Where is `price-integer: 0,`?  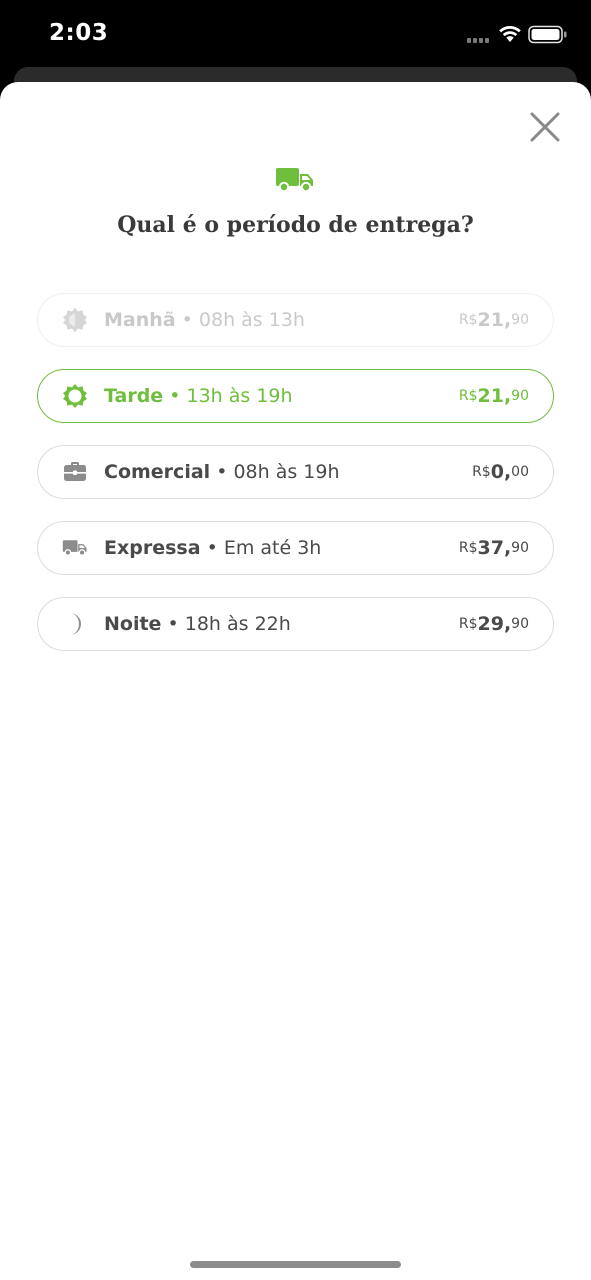 price-integer: 0, is located at coordinates (501, 472).